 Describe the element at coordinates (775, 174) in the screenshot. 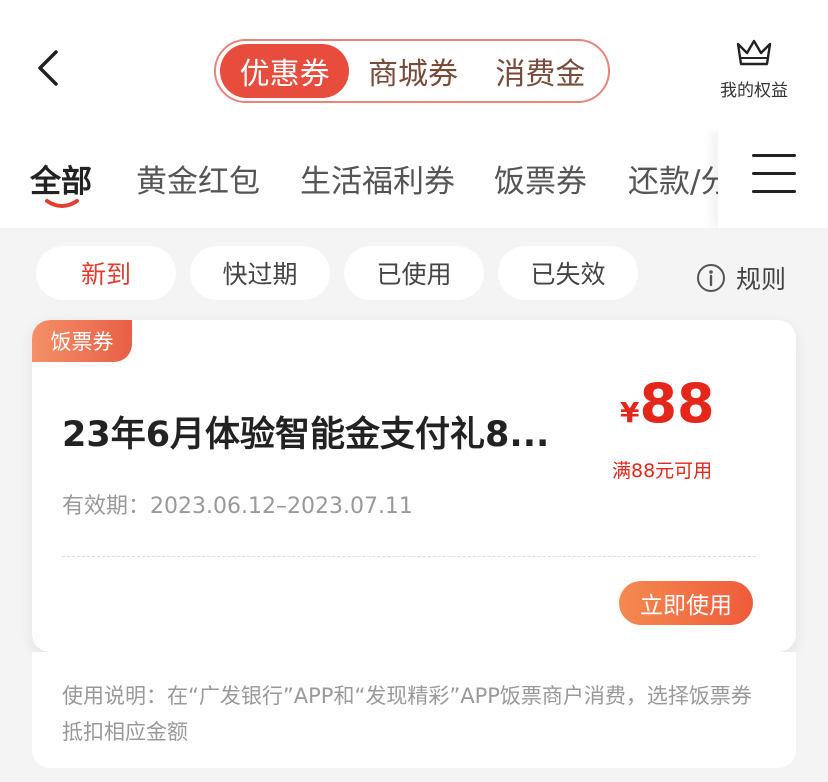

I see `menu-button` at that location.